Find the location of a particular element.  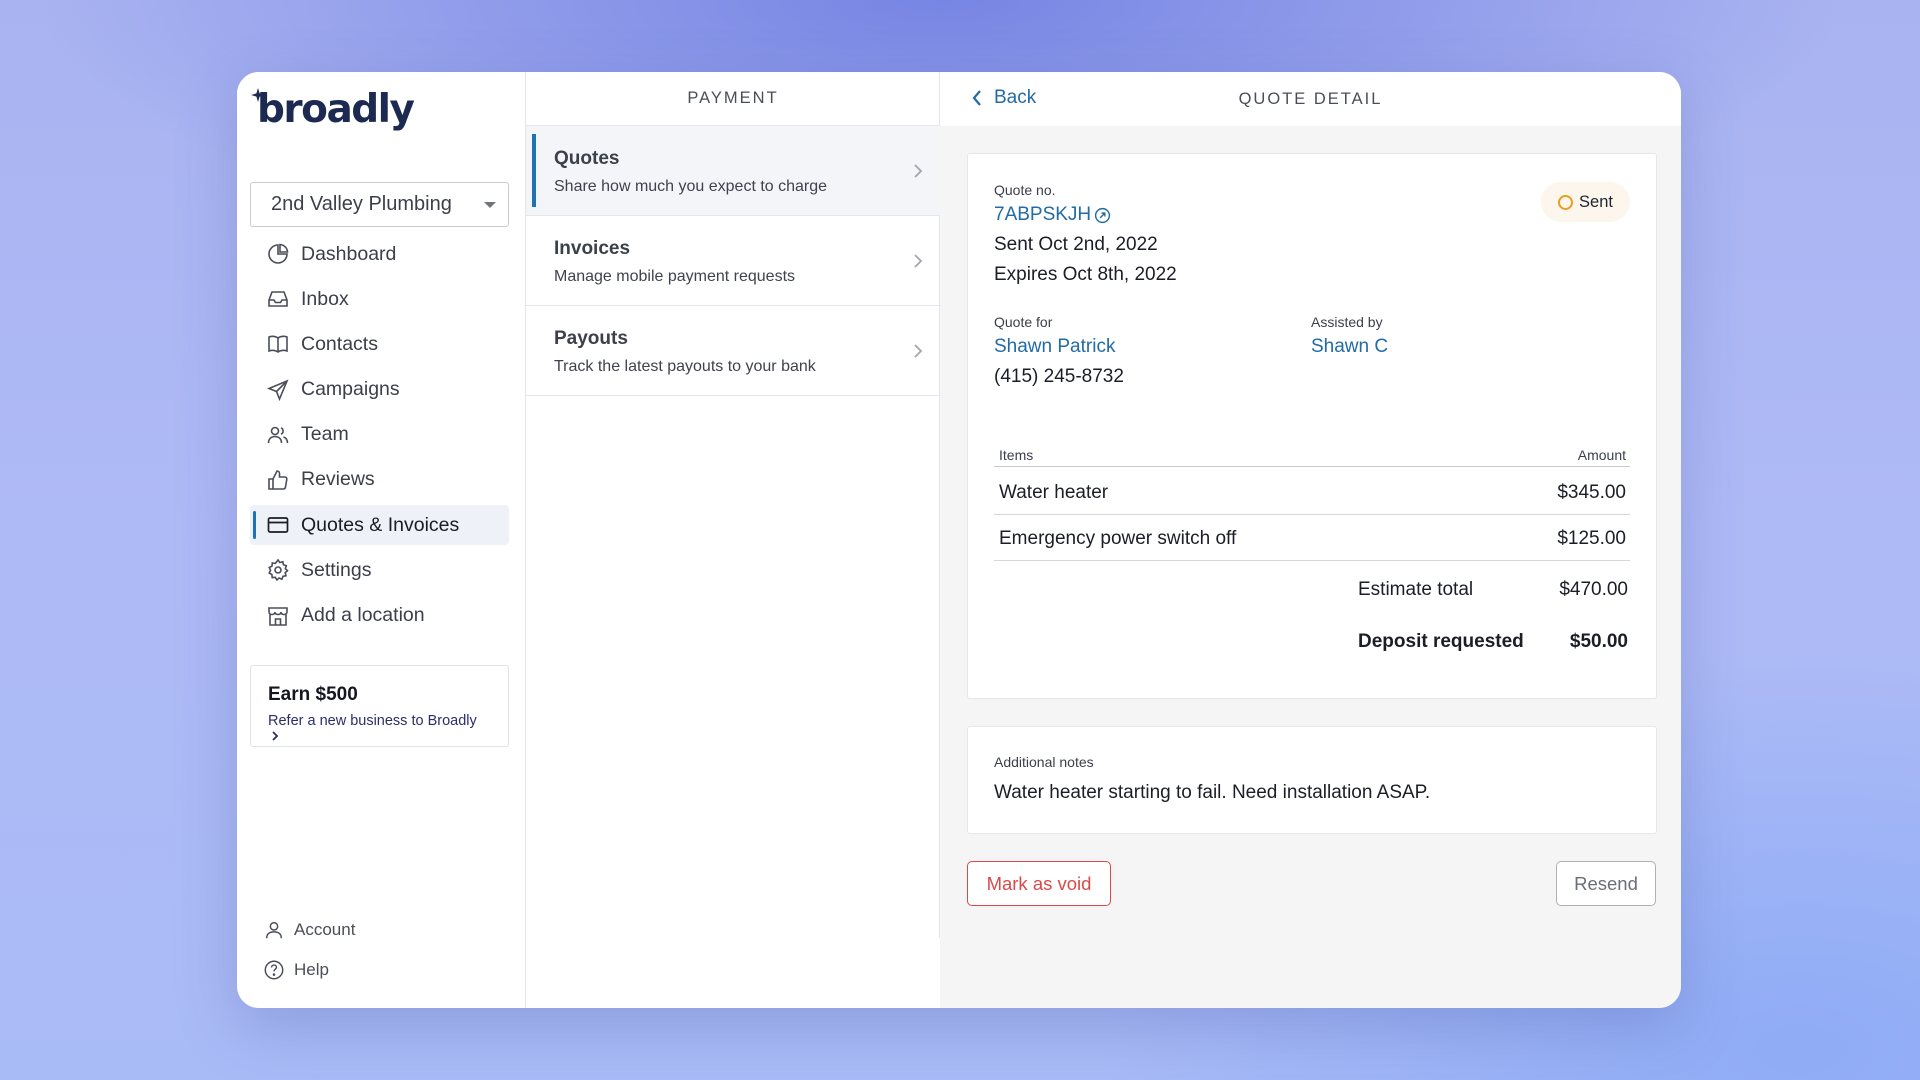

sidebar-item-label: Campaigns is located at coordinates (350, 389).